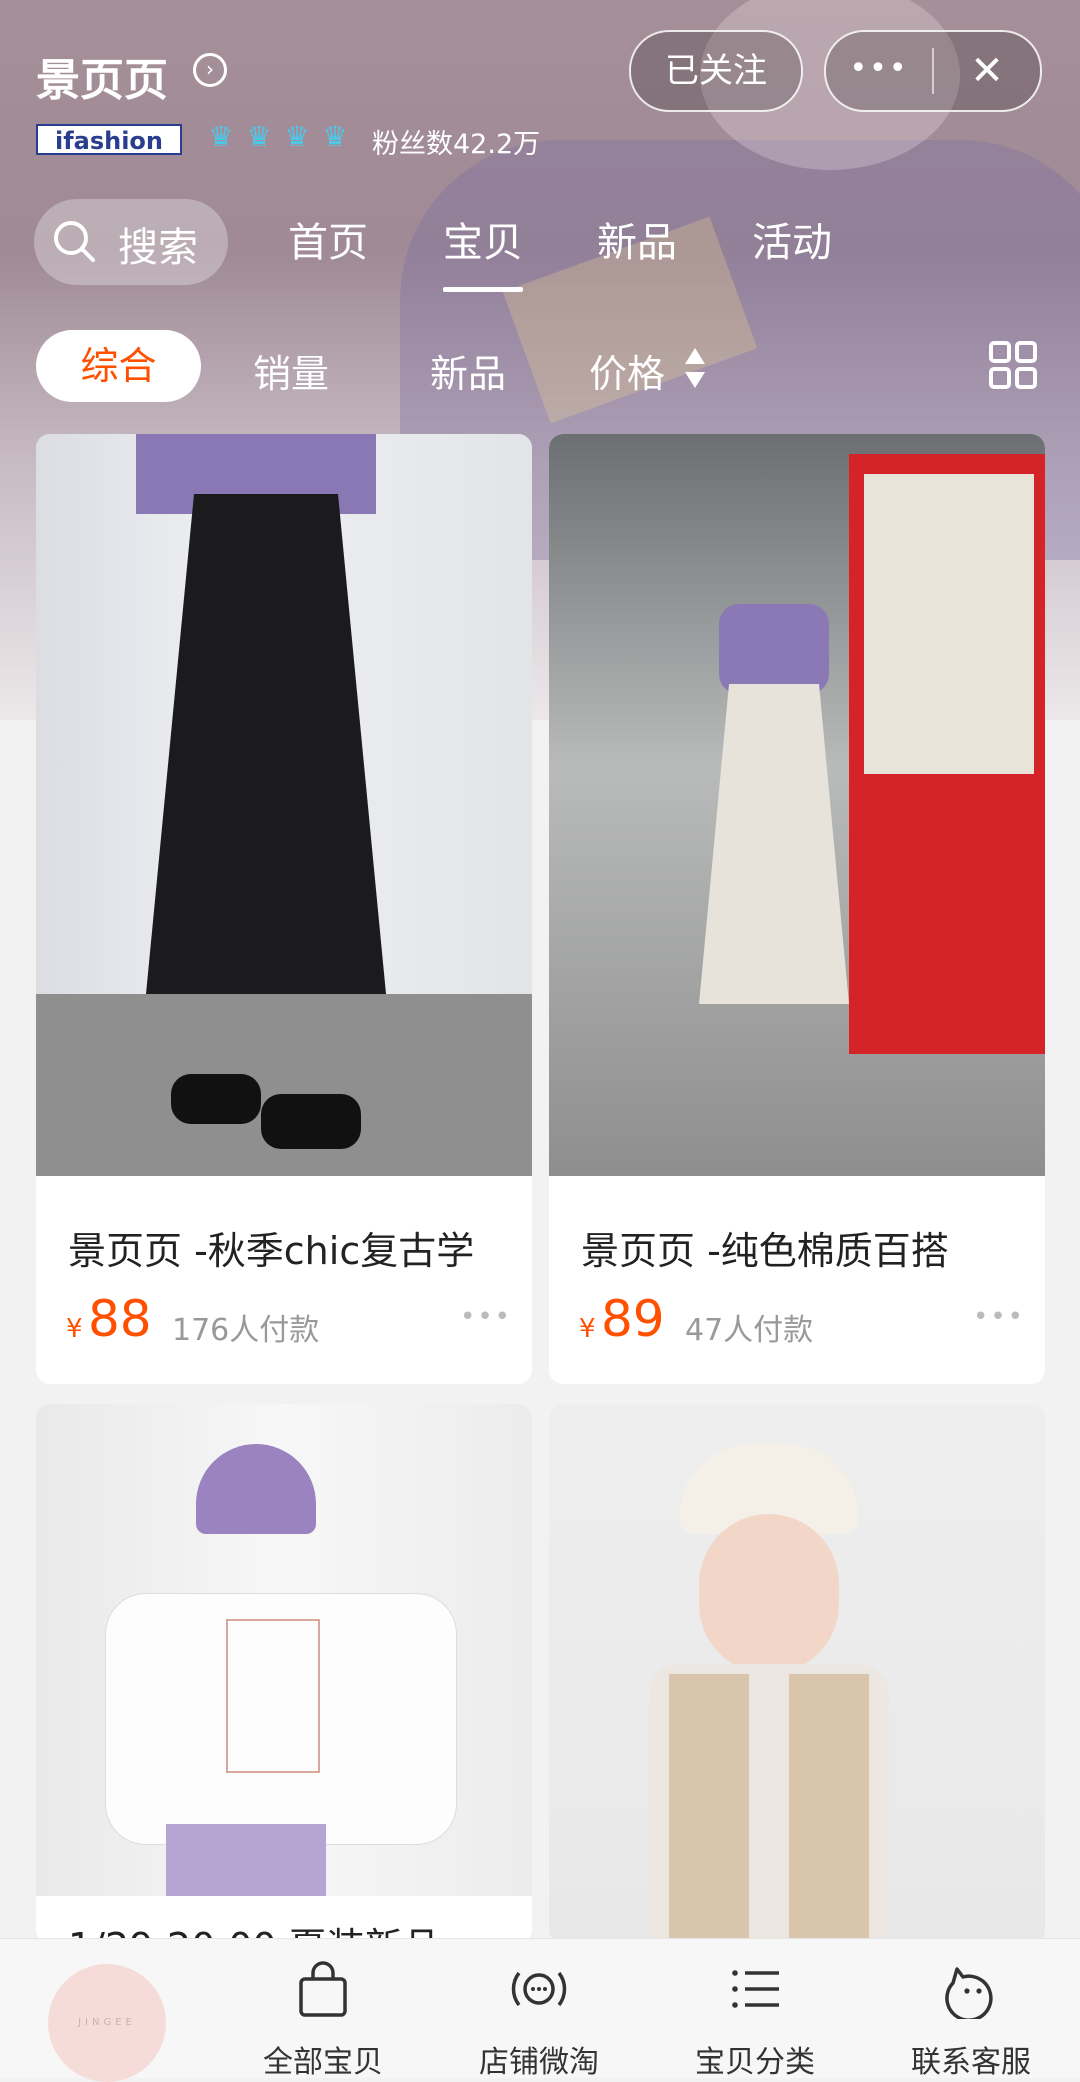 This screenshot has width=1080, height=2082. I want to click on tab-home: 首页, so click(328, 239).